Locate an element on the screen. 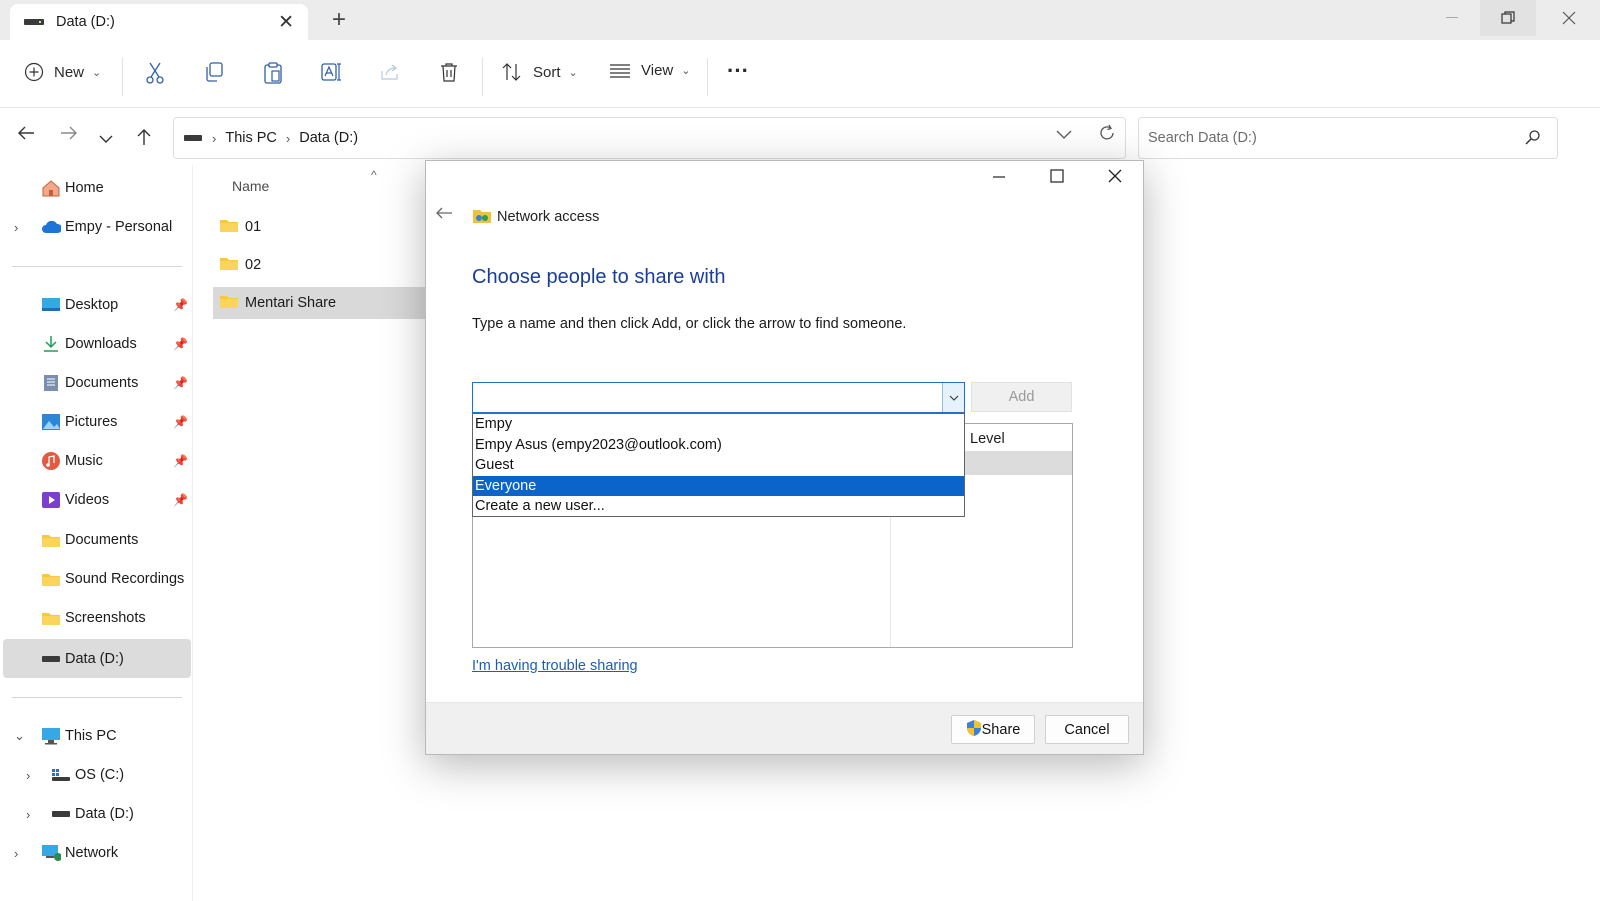  delete-icon is located at coordinates (449, 72).